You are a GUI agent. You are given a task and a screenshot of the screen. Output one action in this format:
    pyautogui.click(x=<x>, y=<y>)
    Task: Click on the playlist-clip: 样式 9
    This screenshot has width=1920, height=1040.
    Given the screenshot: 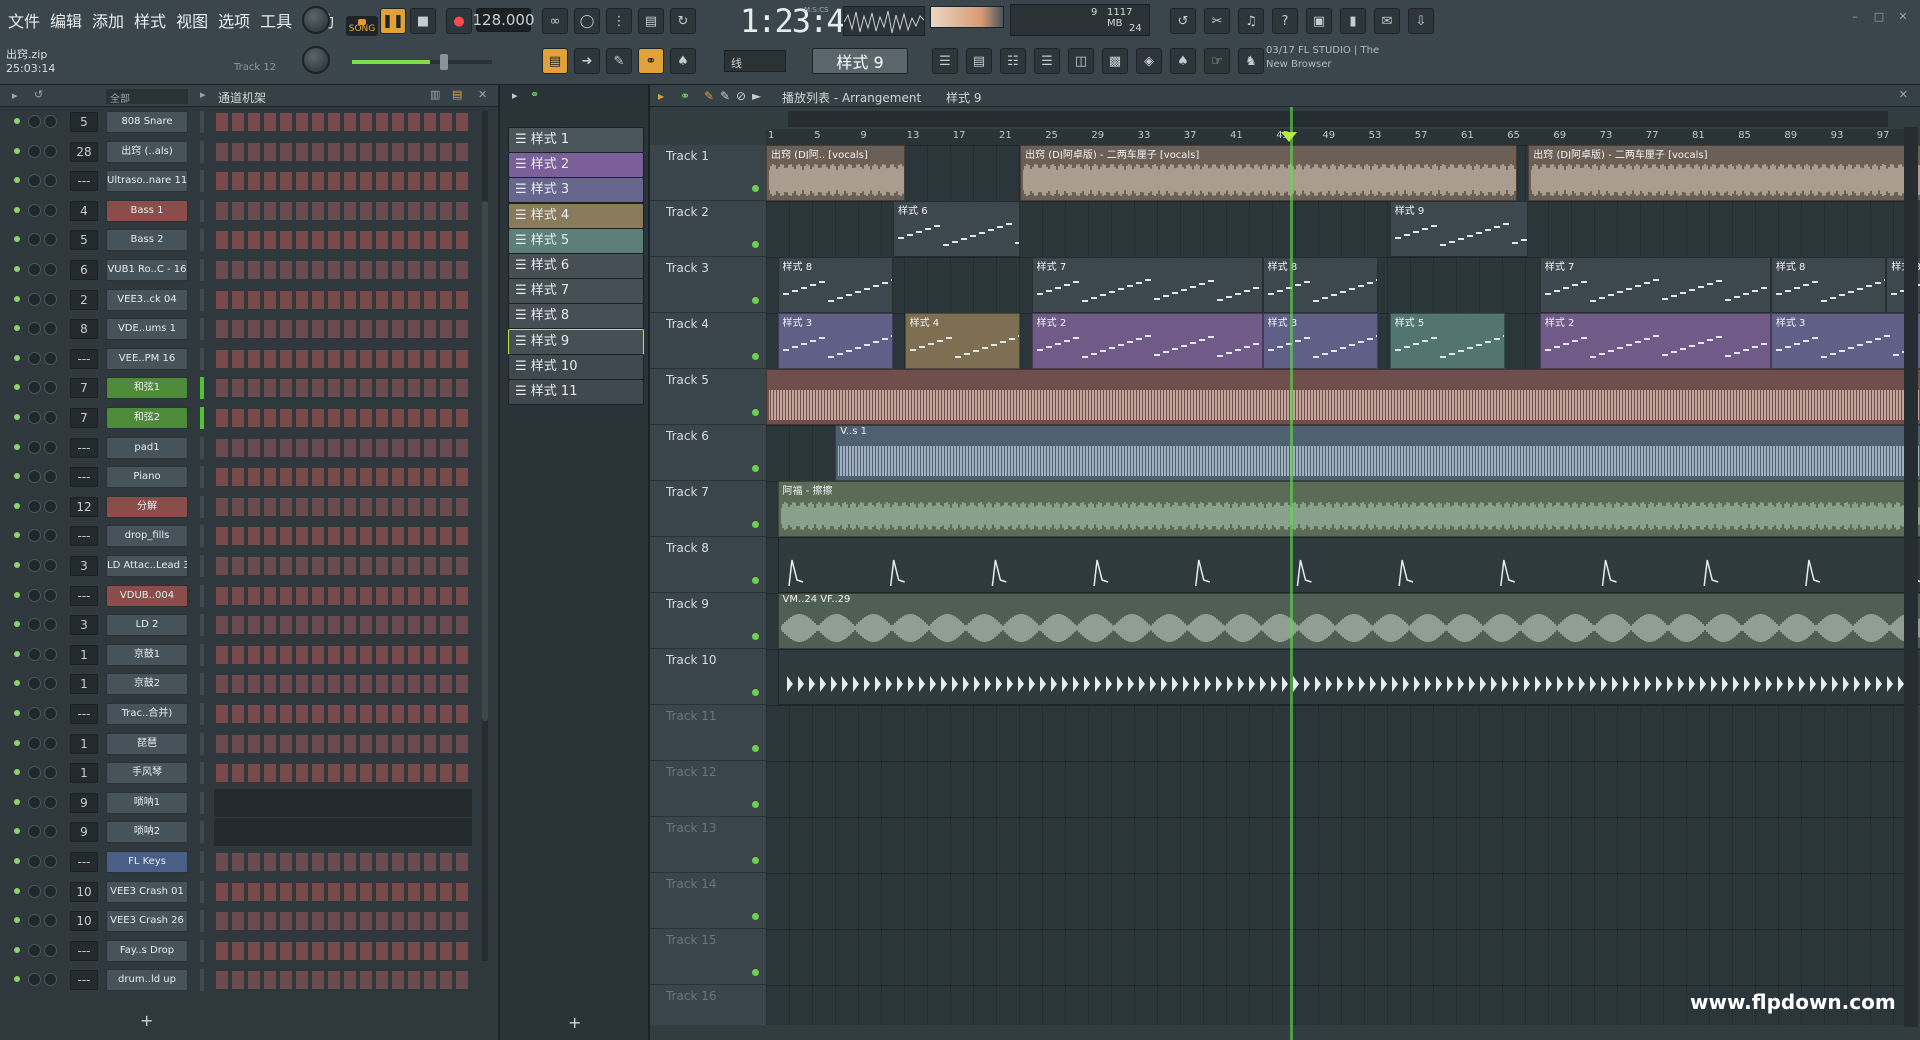 What is the action you would take?
    pyautogui.click(x=1459, y=229)
    